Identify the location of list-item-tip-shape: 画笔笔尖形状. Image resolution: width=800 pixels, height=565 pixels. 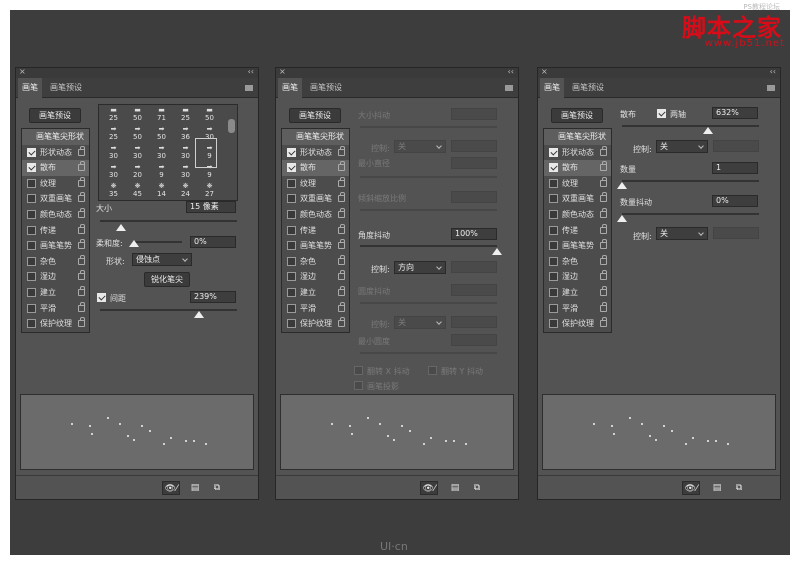
(577, 137).